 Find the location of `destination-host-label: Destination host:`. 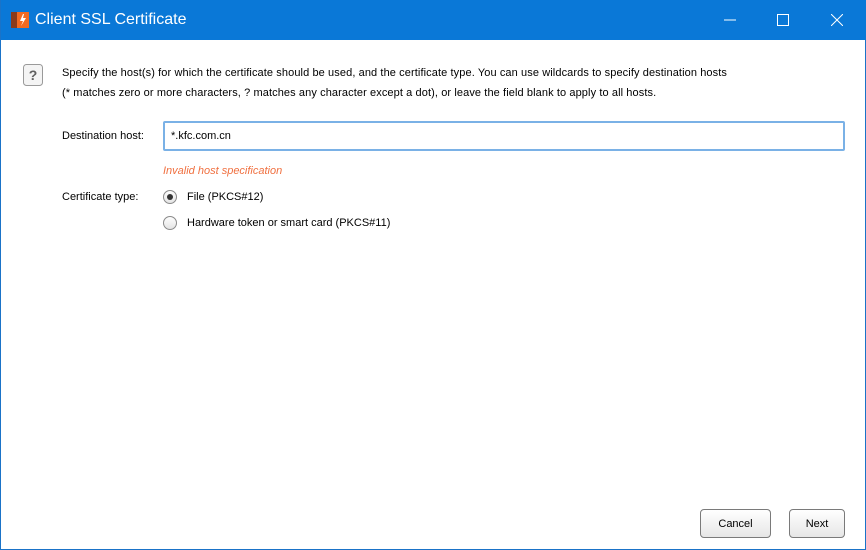

destination-host-label: Destination host: is located at coordinates (103, 136).